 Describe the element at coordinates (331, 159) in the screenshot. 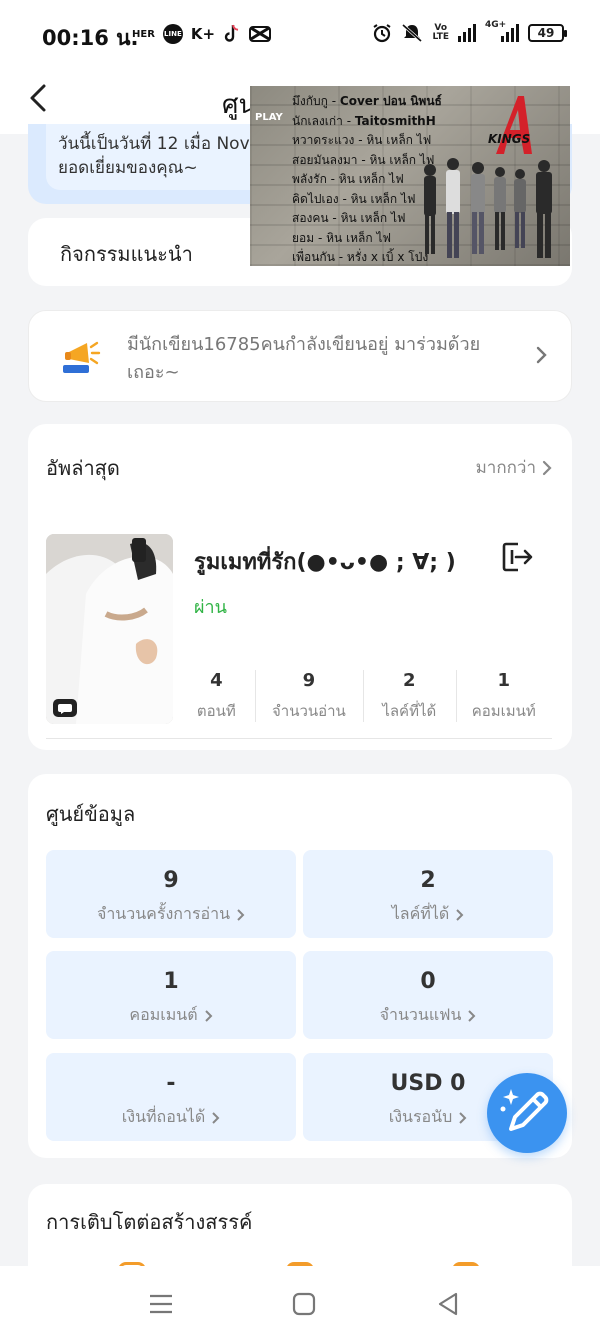

I see `track-song: สอยมันลงมา -` at that location.